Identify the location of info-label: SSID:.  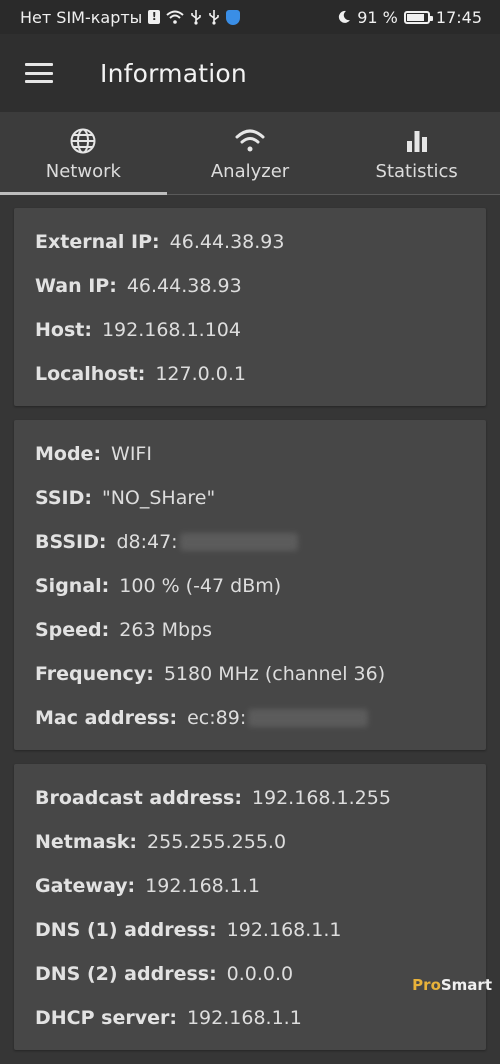
(63, 498).